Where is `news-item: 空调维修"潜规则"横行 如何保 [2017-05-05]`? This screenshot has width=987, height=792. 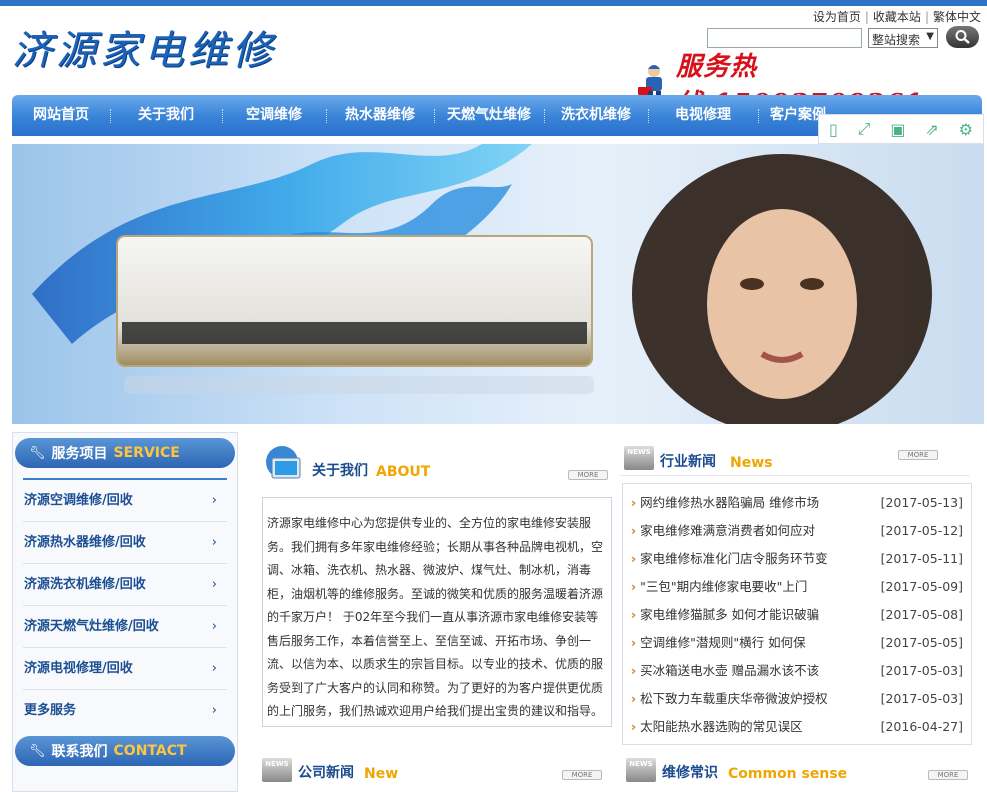 news-item: 空调维修"潜规则"横行 如何保 [2017-05-05] is located at coordinates (797, 643).